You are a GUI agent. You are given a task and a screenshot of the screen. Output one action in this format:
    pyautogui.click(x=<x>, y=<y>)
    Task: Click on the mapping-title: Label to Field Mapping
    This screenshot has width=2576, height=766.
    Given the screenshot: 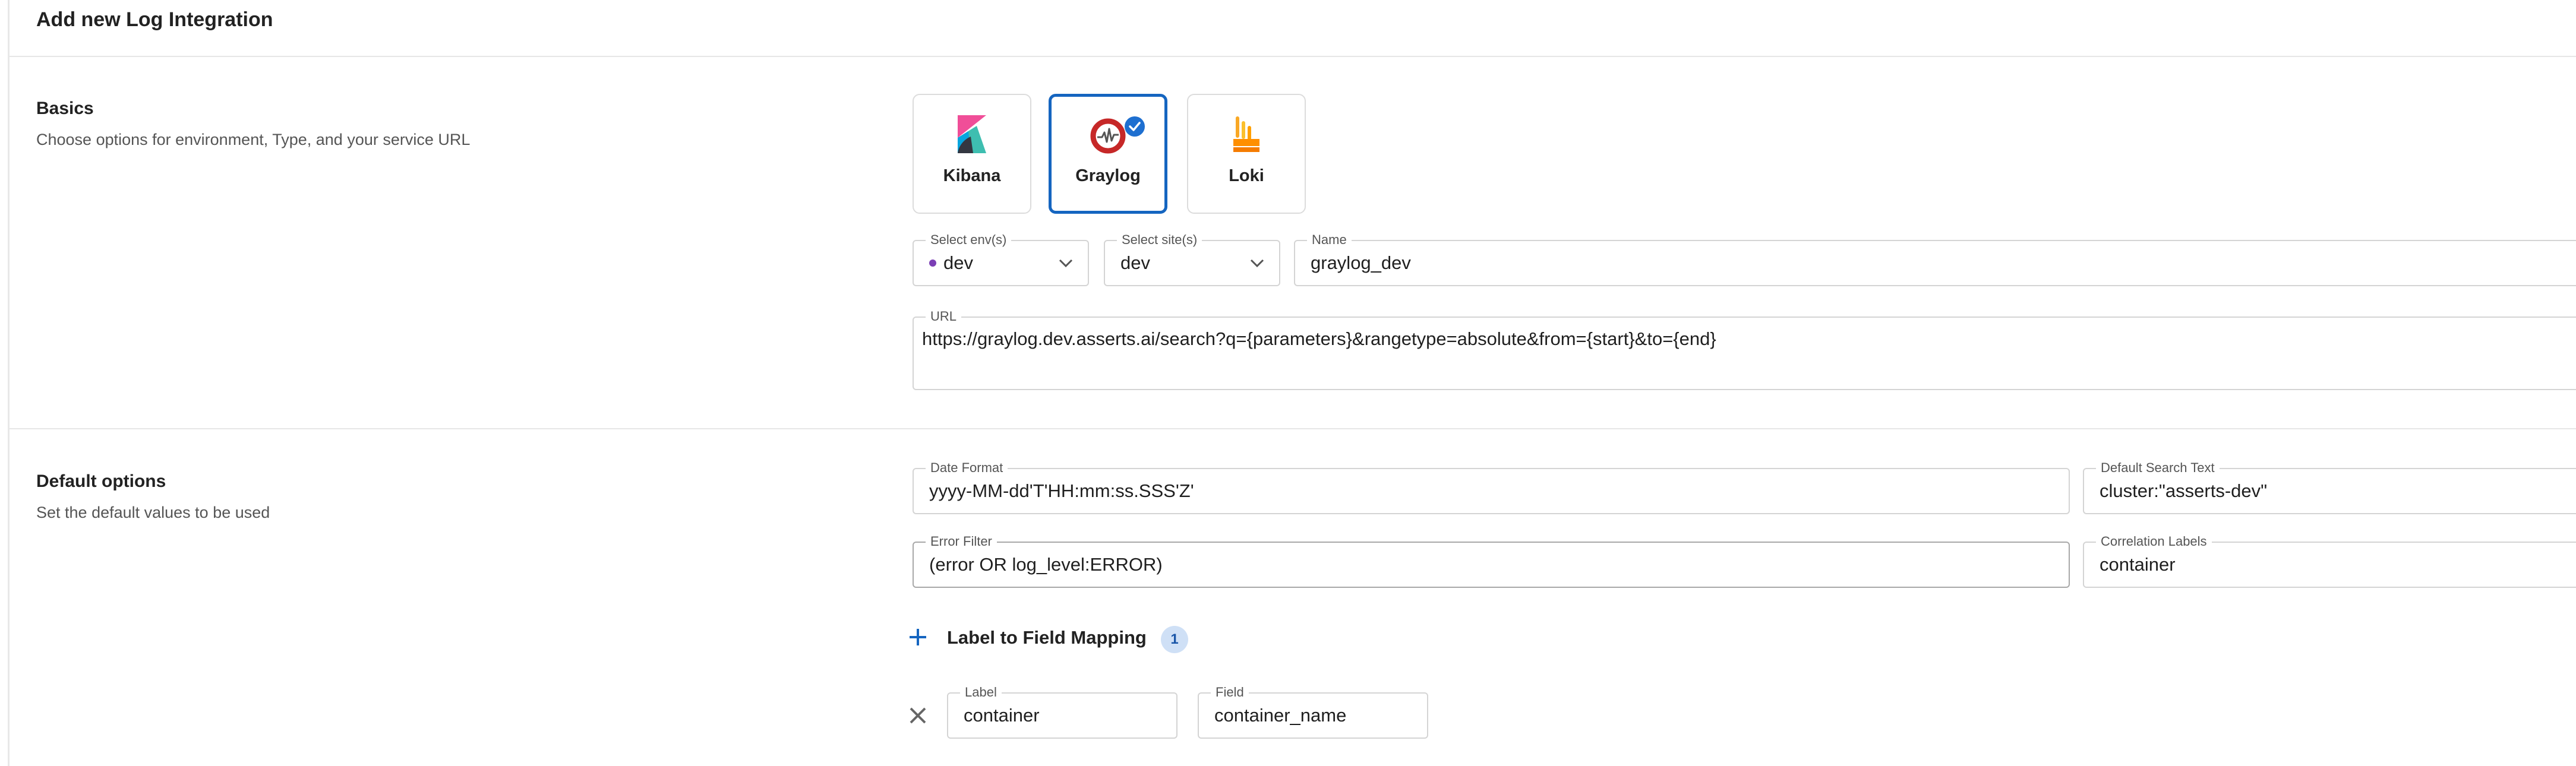 What is the action you would take?
    pyautogui.click(x=1047, y=637)
    